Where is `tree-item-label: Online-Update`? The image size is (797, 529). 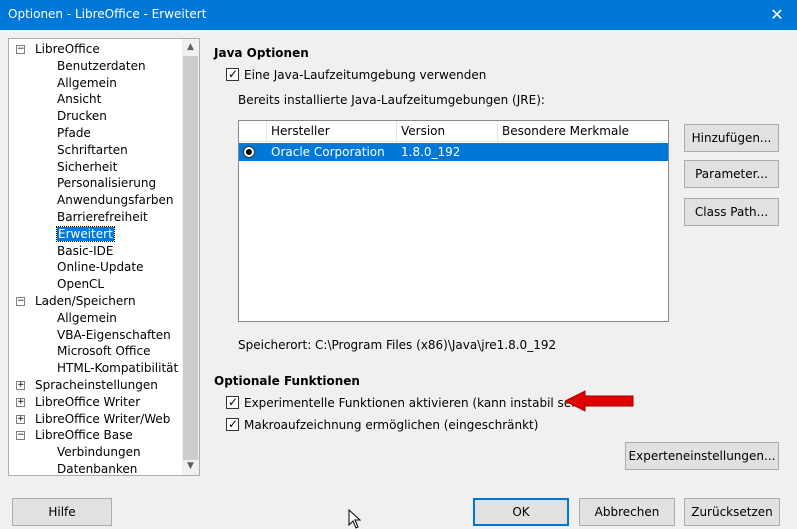
tree-item-label: Online-Update is located at coordinates (100, 267).